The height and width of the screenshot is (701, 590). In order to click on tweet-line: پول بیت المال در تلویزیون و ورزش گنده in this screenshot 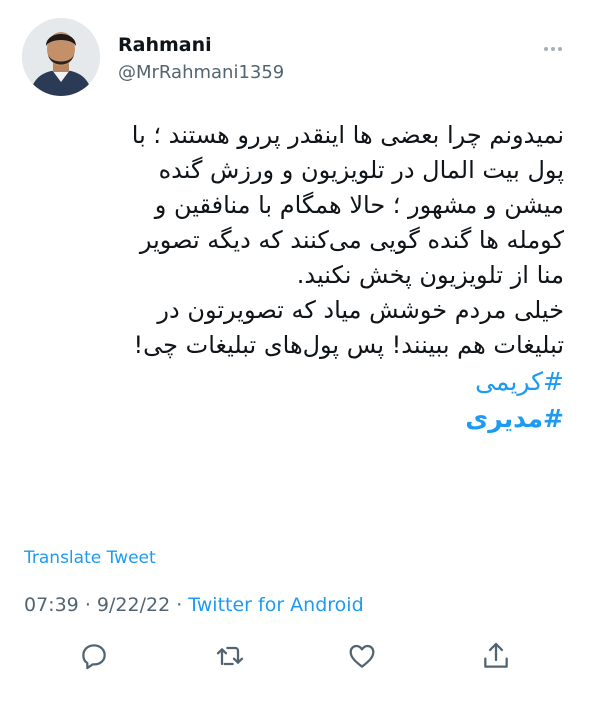, I will do `click(361, 170)`.